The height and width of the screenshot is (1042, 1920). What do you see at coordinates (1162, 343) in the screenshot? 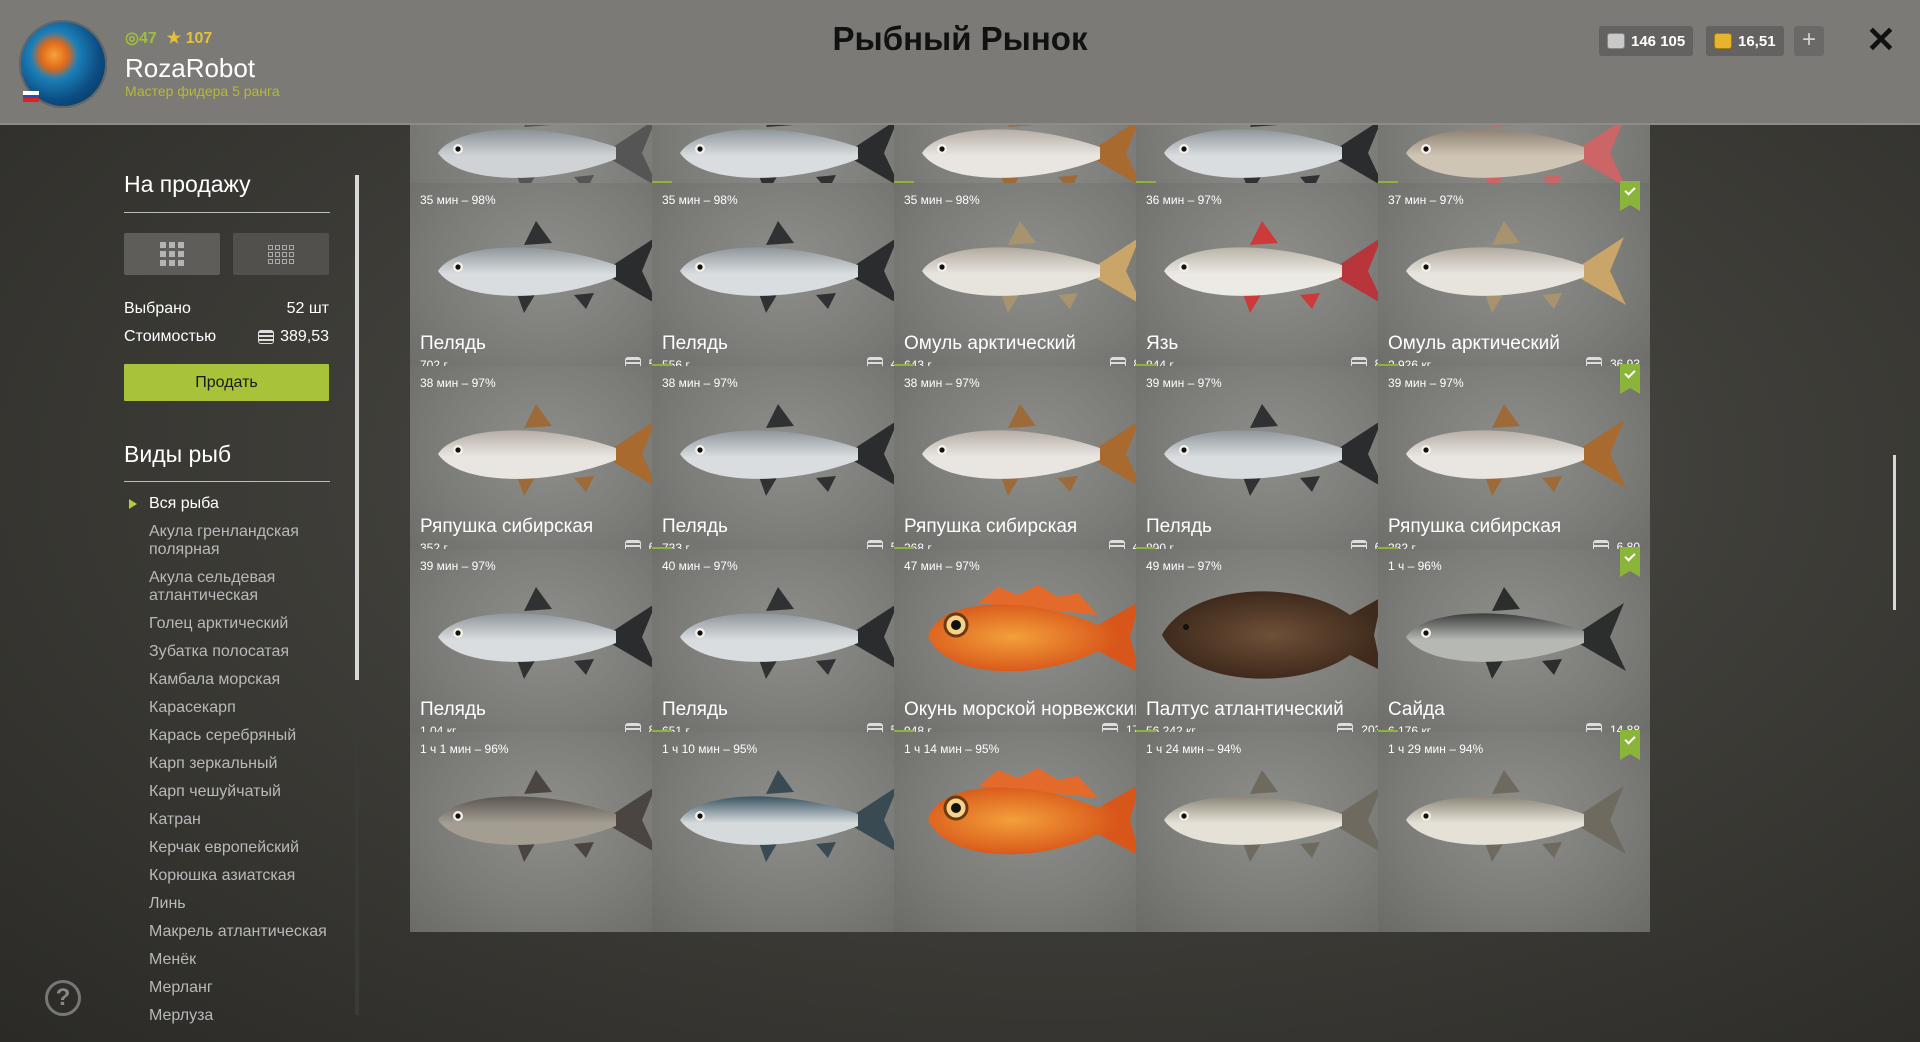
I see `fish-name: Язь` at bounding box center [1162, 343].